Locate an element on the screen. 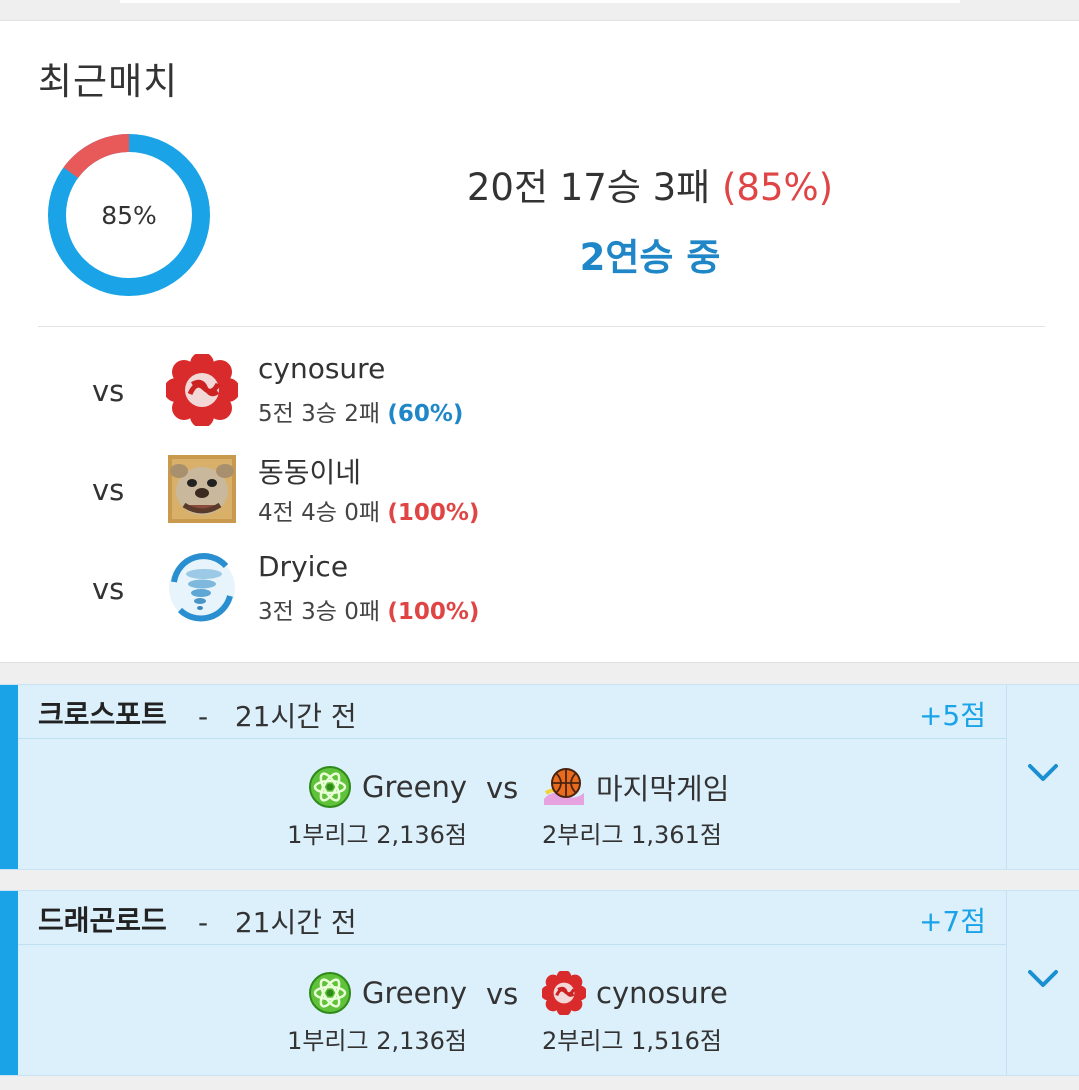 Image resolution: width=1079 pixels, height=1090 pixels. opponent-record: 4전 4승 0패 (100%) is located at coordinates (368, 510).